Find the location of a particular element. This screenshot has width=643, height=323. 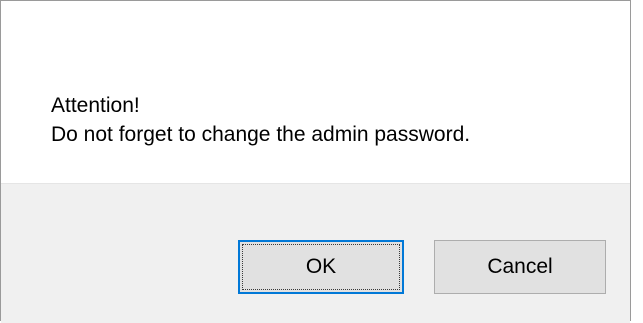

cancel-button-label: Cancel is located at coordinates (520, 266).